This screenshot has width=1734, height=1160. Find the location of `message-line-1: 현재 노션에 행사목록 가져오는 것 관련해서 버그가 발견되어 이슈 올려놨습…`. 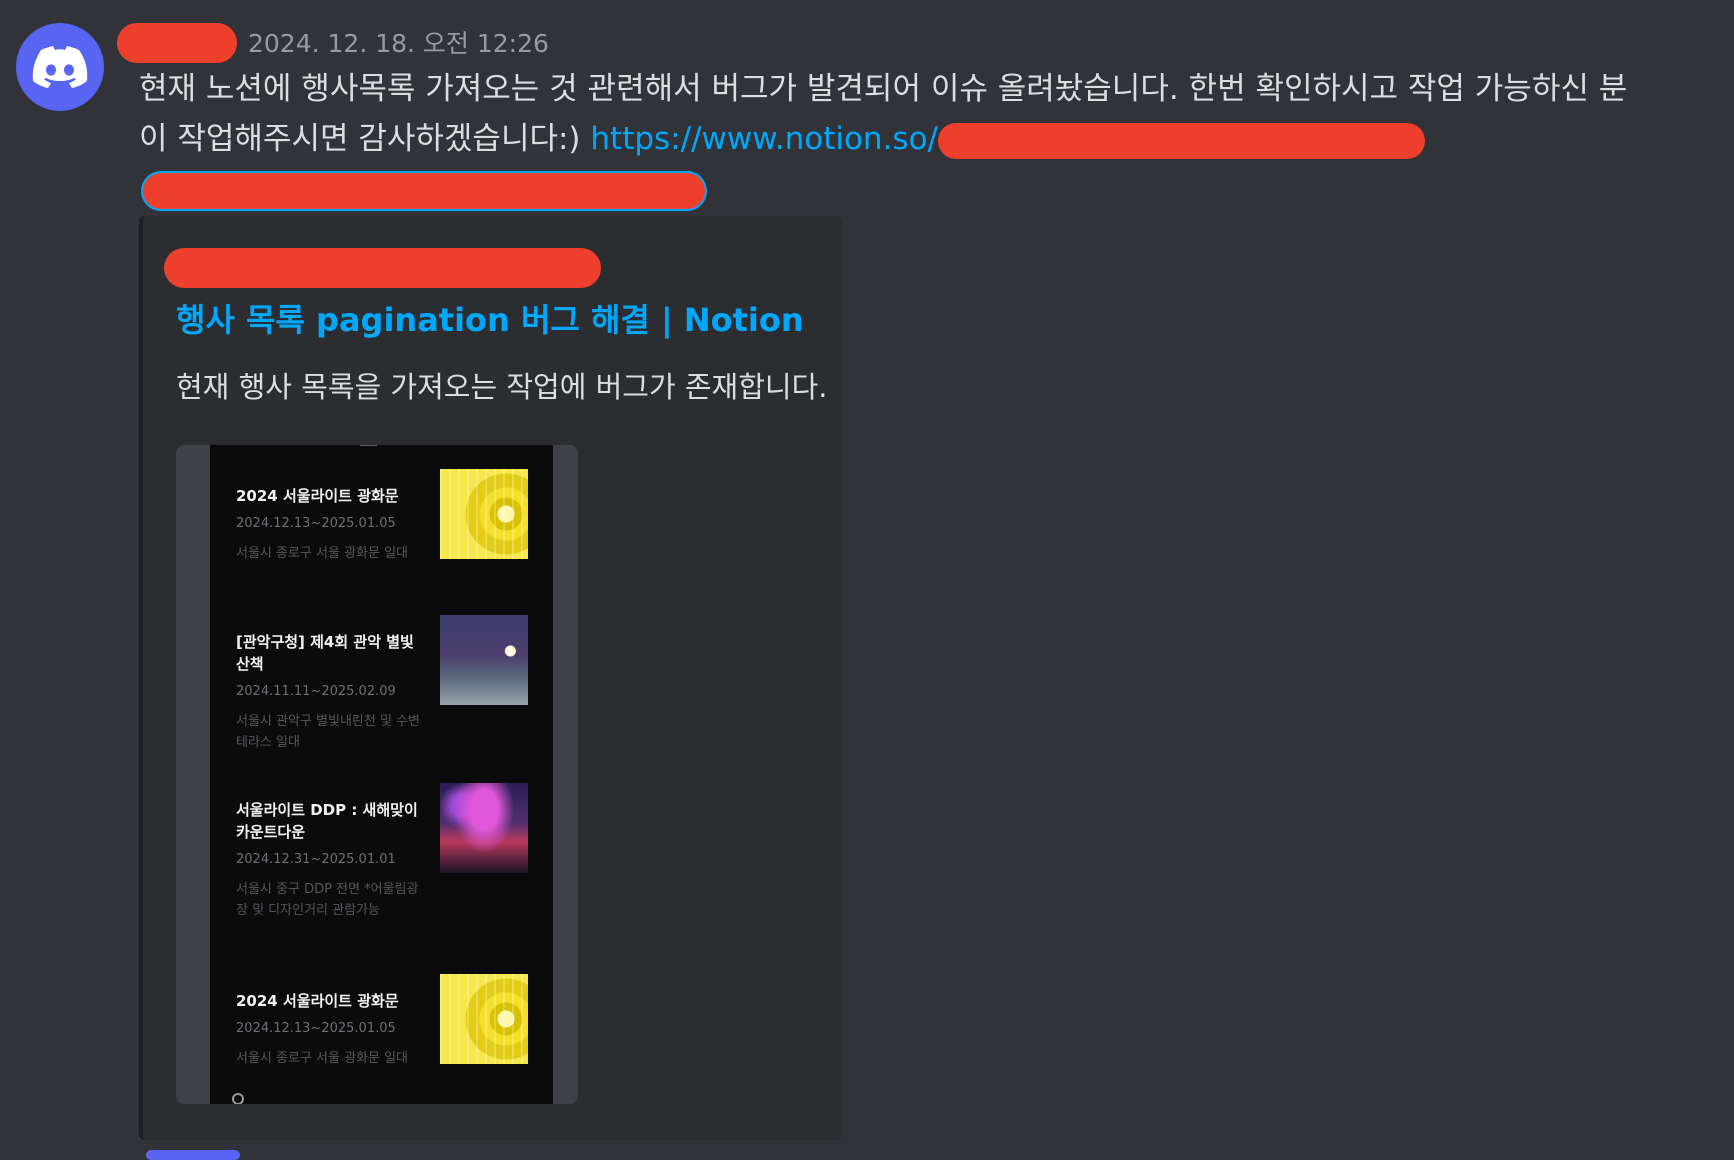

message-line-1: 현재 노션에 행사목록 가져오는 것 관련해서 버그가 발견되어 이슈 올려놨습… is located at coordinates (883, 89).